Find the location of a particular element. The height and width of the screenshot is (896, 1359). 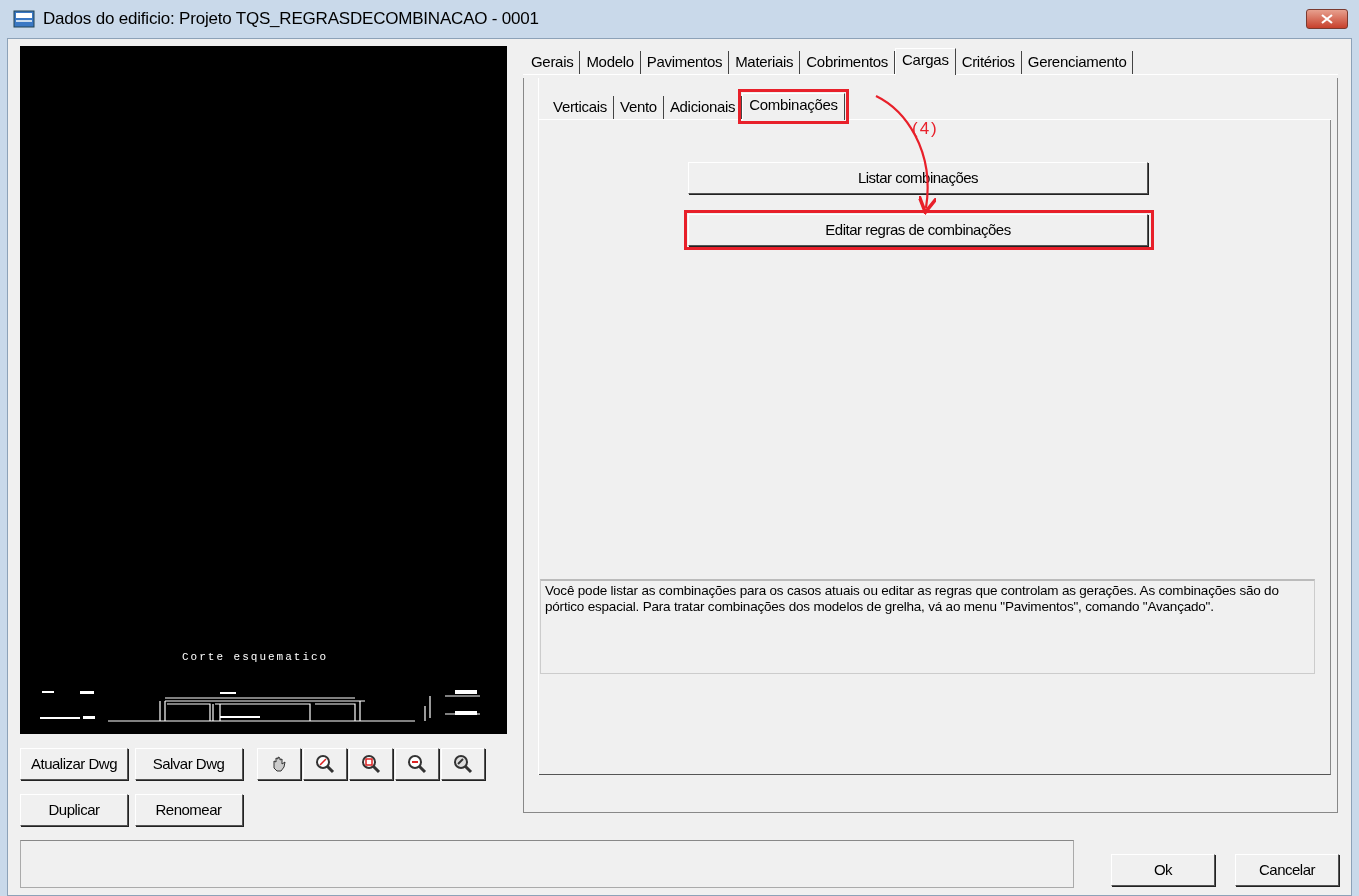

zoom-out-icon is located at coordinates (417, 764).